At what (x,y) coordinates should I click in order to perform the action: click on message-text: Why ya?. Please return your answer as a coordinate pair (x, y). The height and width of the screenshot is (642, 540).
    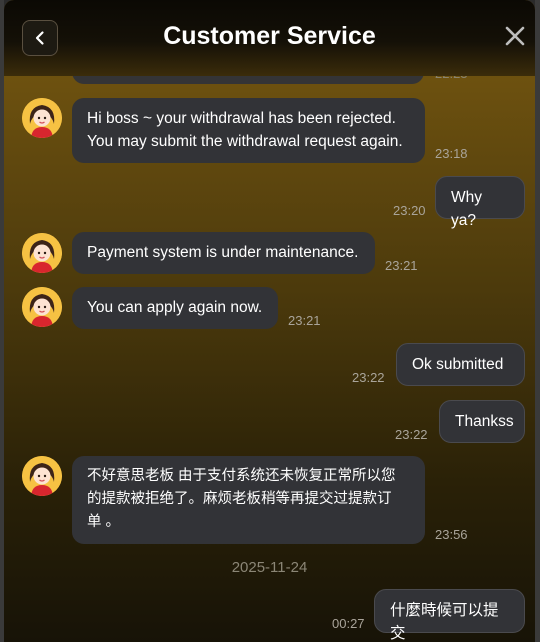
    Looking at the image, I should click on (466, 209).